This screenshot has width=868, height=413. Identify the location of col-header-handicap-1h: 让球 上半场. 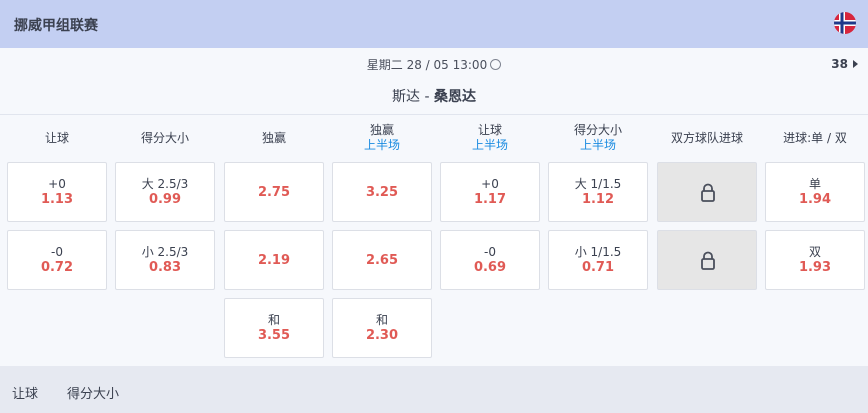
(489, 137).